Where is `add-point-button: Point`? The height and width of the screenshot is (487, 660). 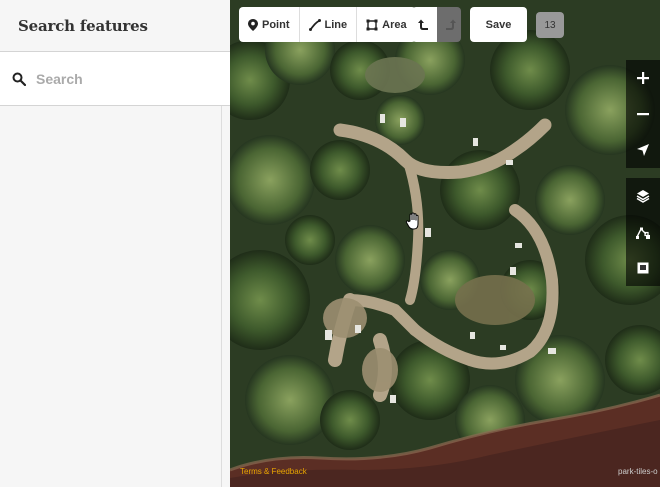 add-point-button: Point is located at coordinates (269, 24).